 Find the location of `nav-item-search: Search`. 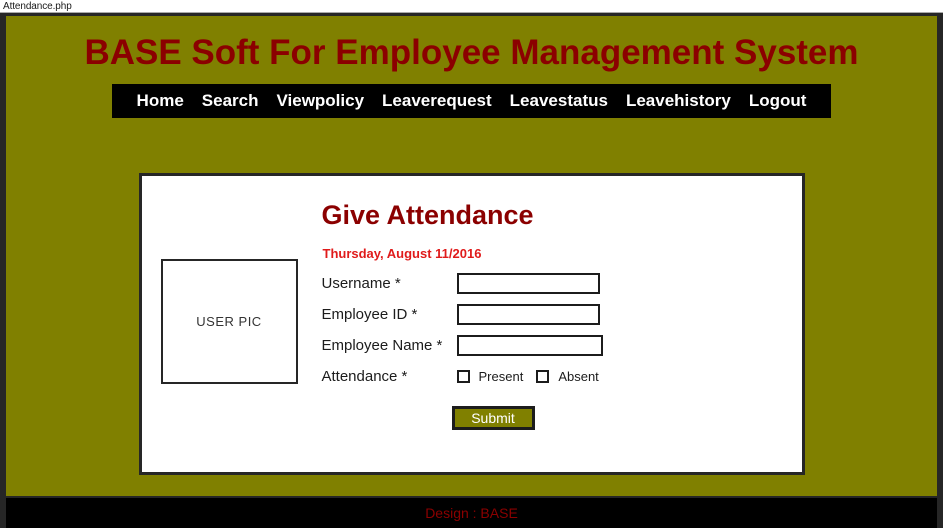

nav-item-search: Search is located at coordinates (230, 101).